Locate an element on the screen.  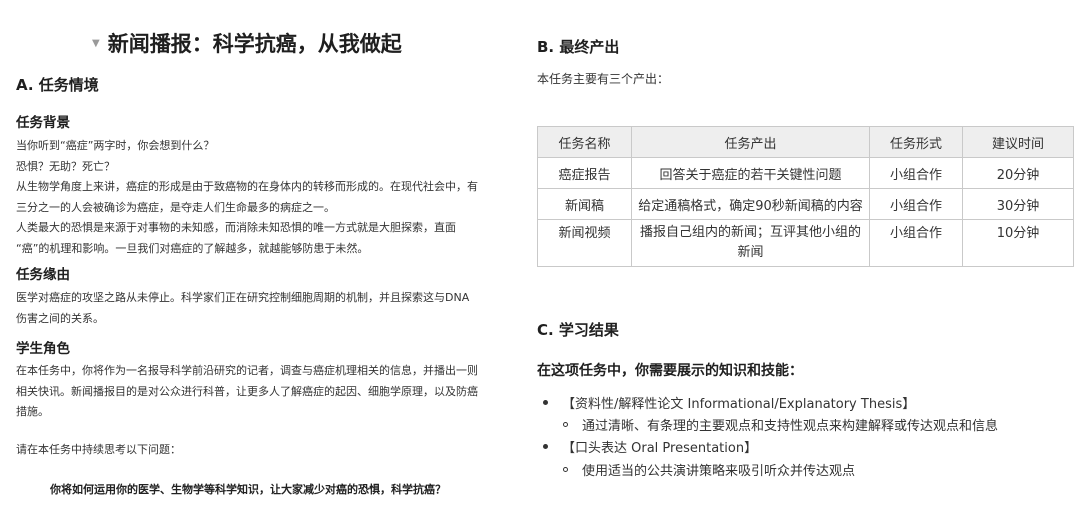
background-line: 人类最大的恐惧是来源于对事物的未知感，而消除未知恐惧的唯一方式就是大胆探索，直面 is located at coordinates (236, 227).